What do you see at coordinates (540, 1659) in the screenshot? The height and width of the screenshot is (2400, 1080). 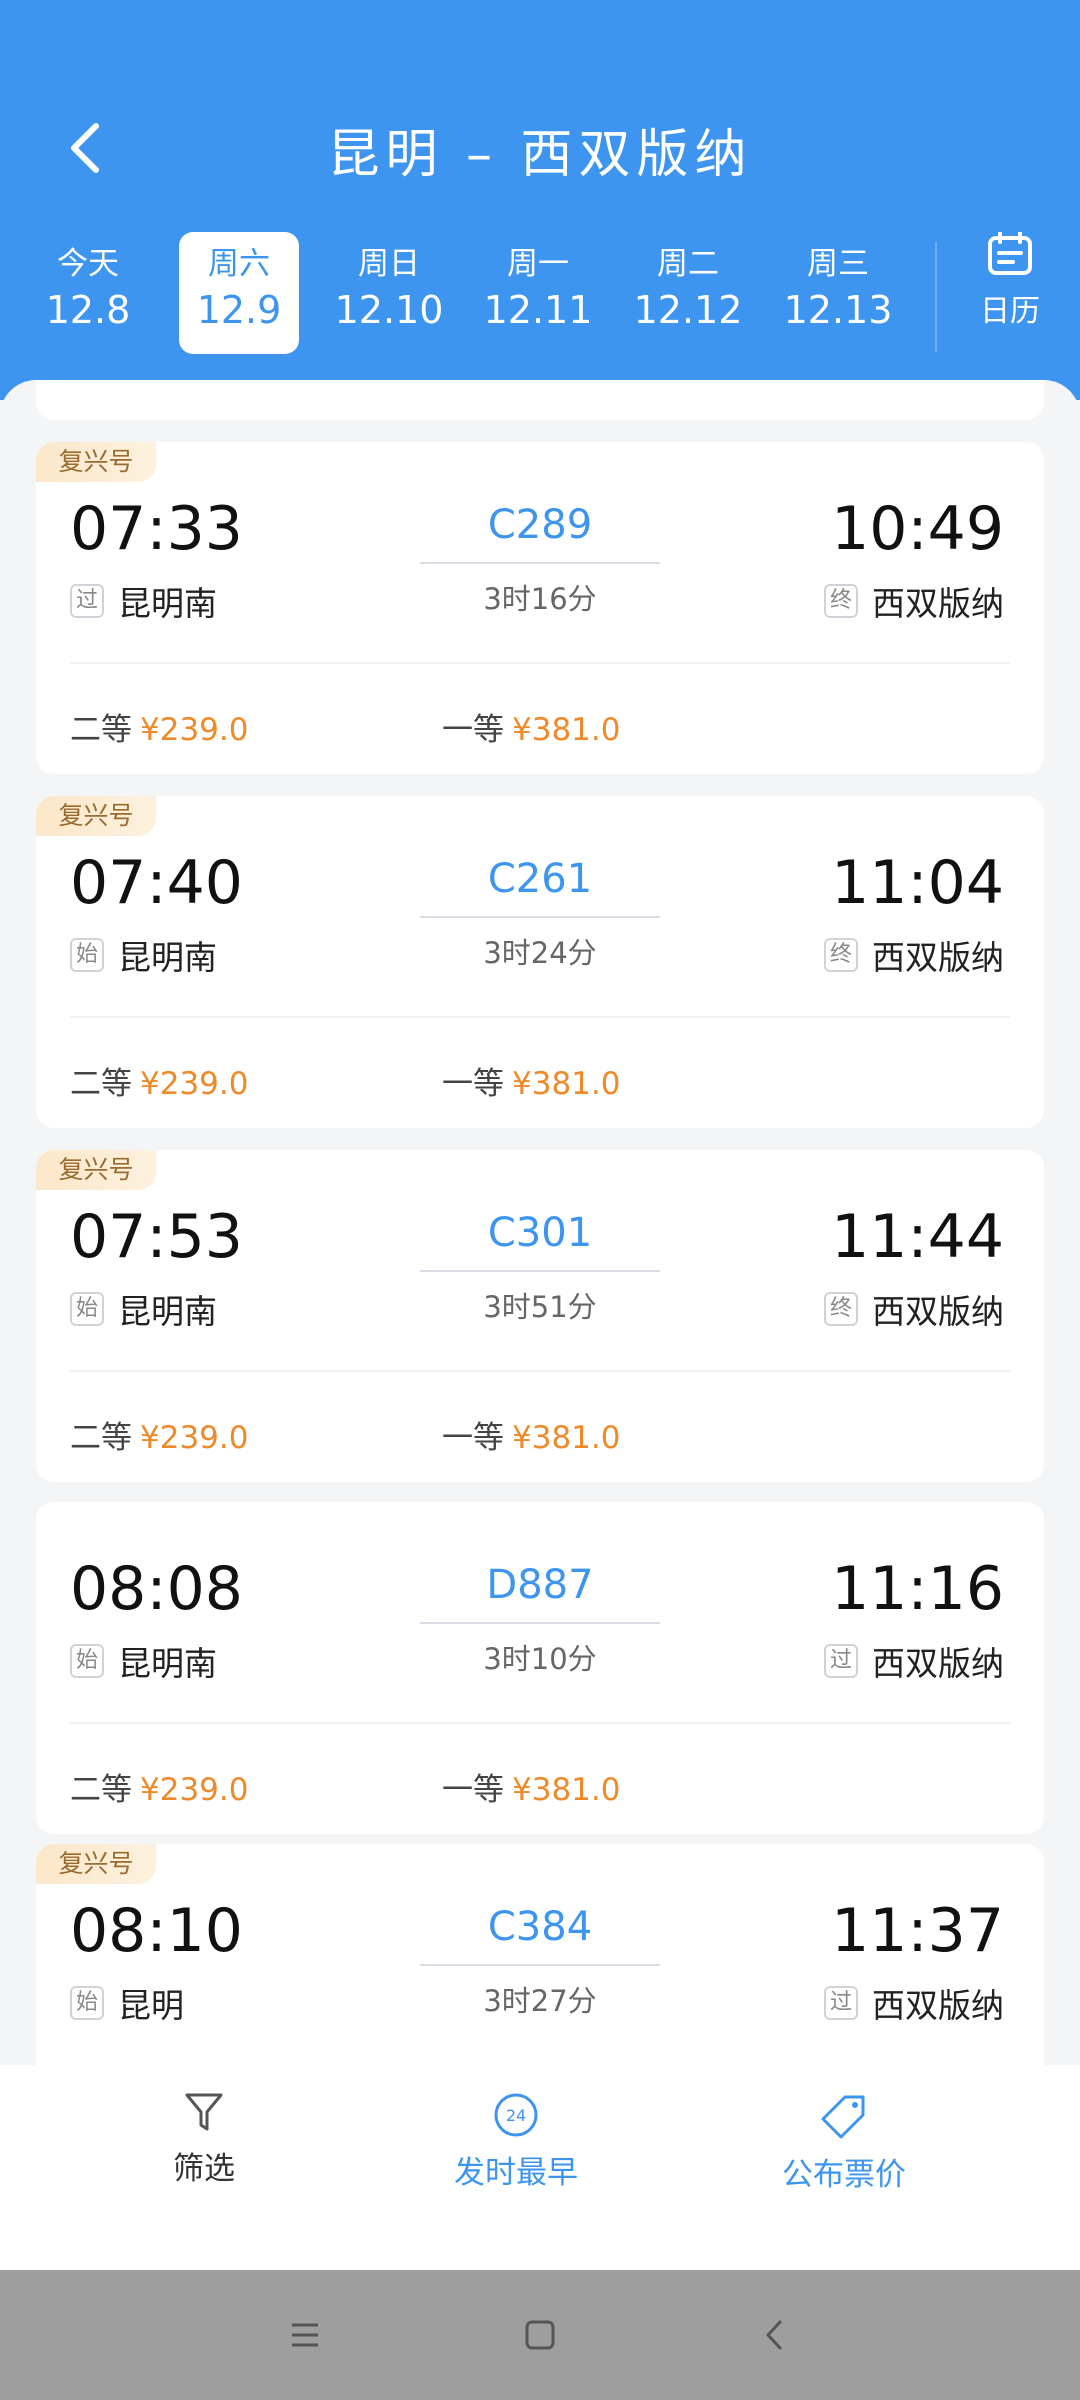 I see `duration: 3时10分` at bounding box center [540, 1659].